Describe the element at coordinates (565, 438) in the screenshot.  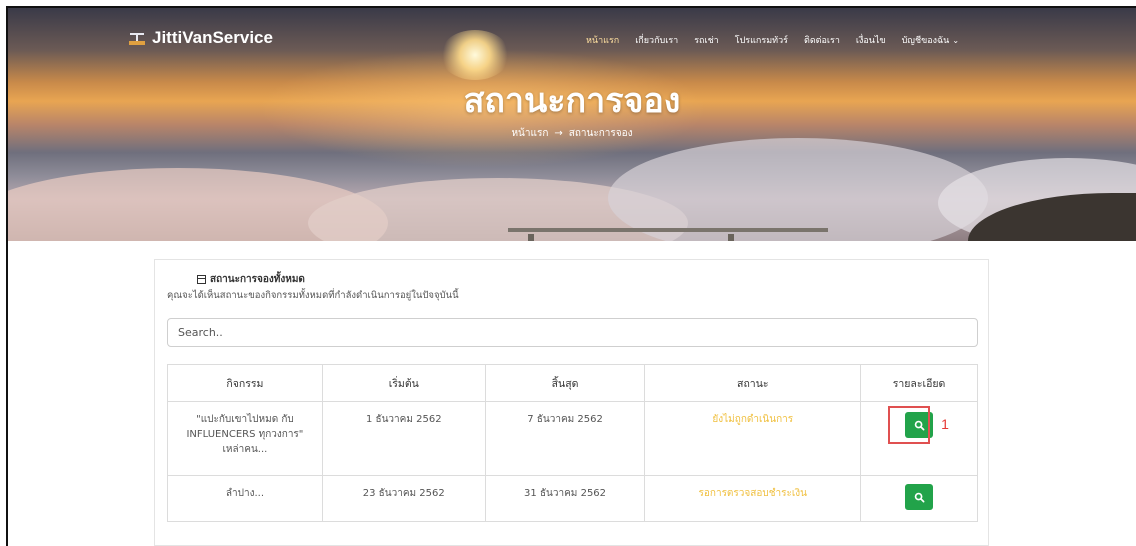
I see `cell-end: 7 ธันวาคม 2562` at that location.